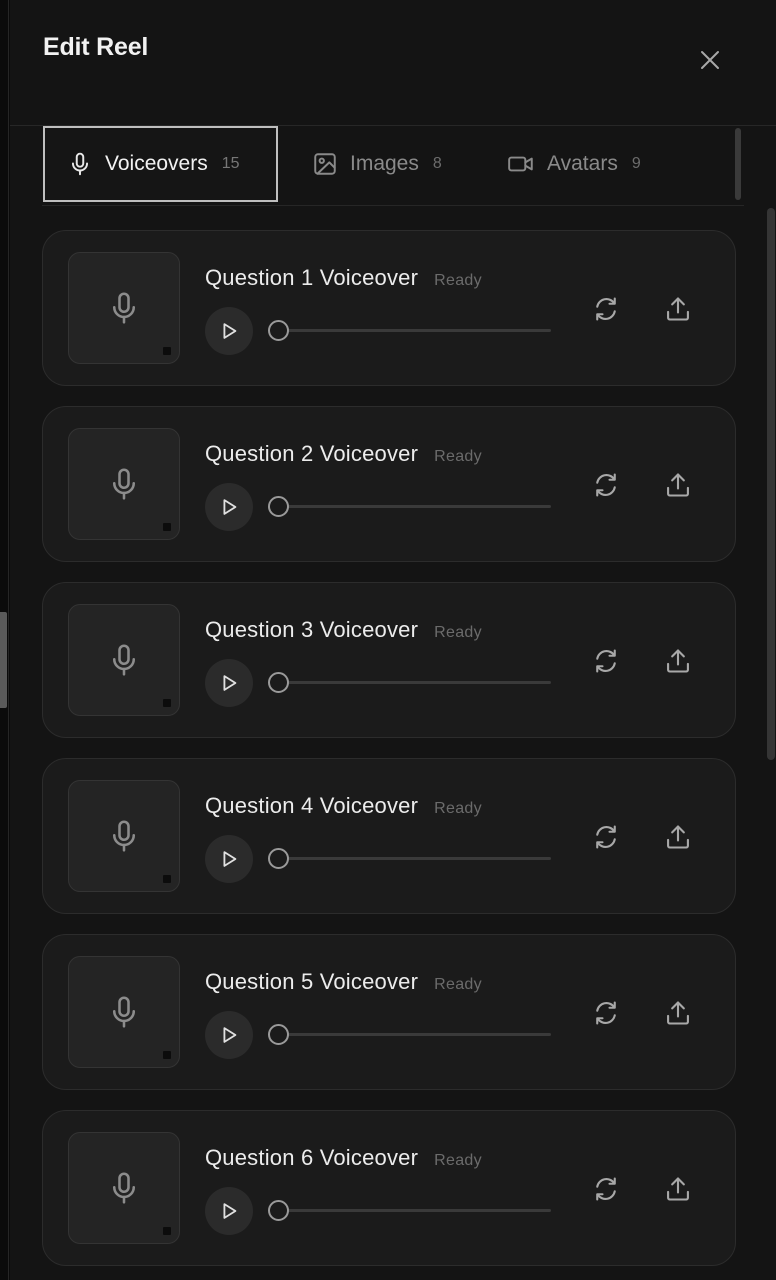 This screenshot has width=776, height=1280. Describe the element at coordinates (312, 277) in the screenshot. I see `voiceover-title: Question 1 Voiceover` at that location.